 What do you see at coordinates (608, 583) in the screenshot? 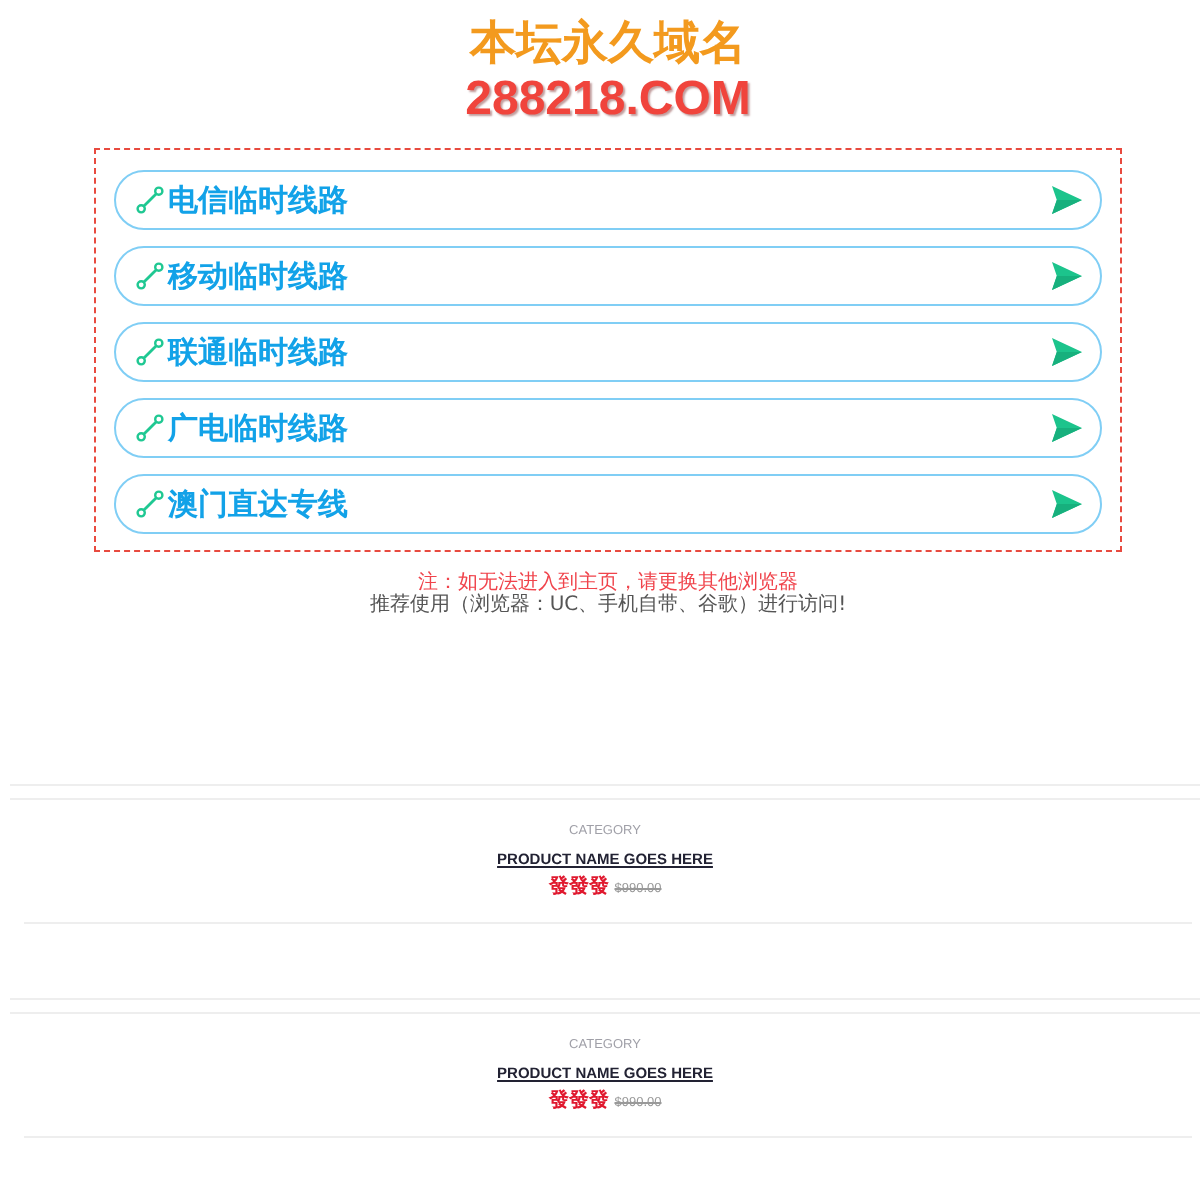
I see `warning-note: 注：如无法进入到主页，请更换其他浏览器` at bounding box center [608, 583].